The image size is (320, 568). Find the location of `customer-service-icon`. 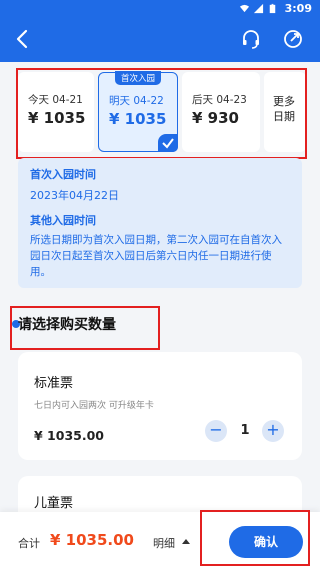

customer-service-icon is located at coordinates (251, 39).